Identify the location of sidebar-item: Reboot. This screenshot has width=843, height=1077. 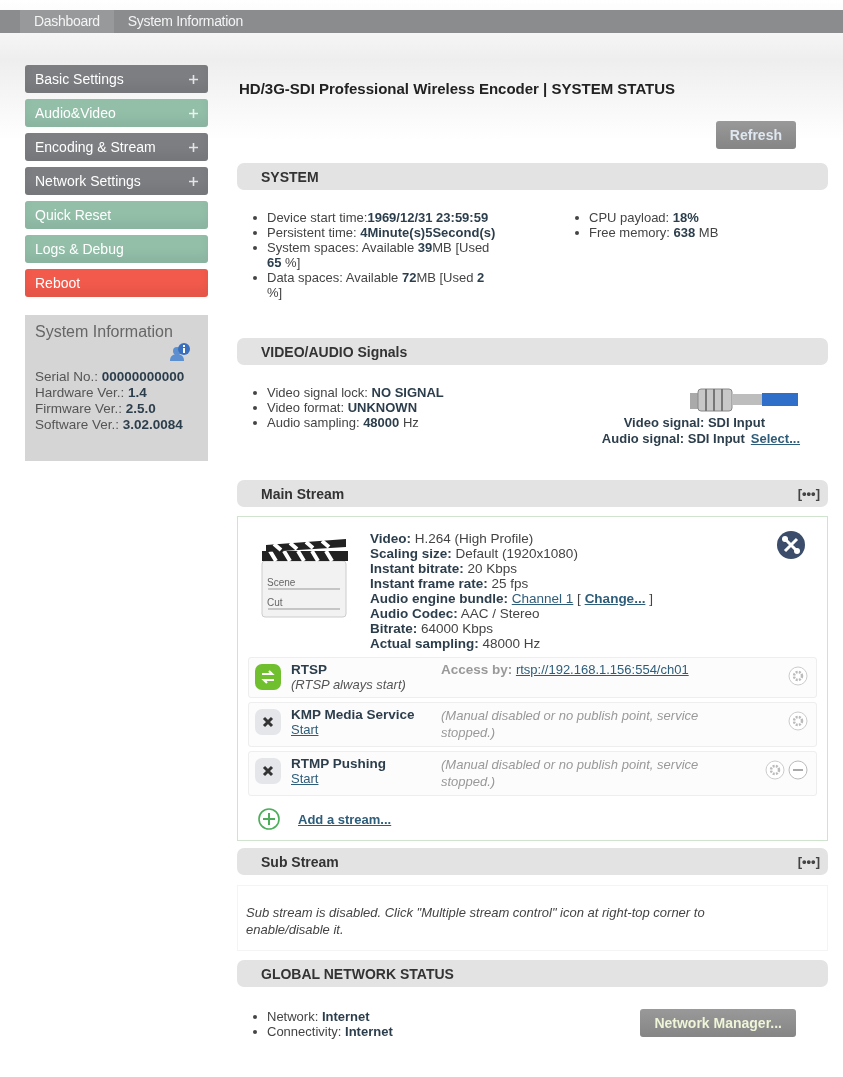
(116, 283).